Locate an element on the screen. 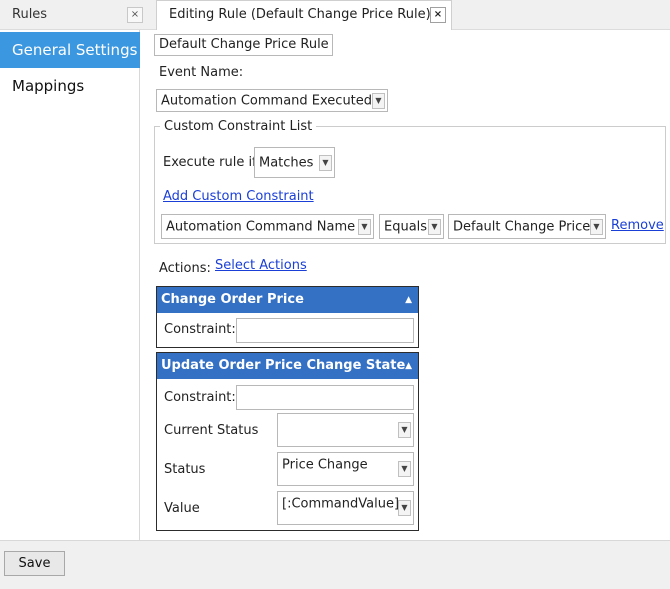 The image size is (670, 589). rules-panel-title: Rules is located at coordinates (30, 14).